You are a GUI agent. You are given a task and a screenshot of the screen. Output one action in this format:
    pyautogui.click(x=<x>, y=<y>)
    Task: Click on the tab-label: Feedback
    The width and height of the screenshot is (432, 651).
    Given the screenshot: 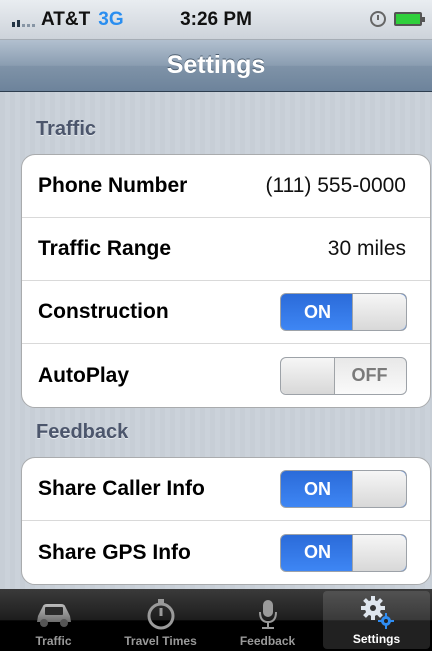 What is the action you would take?
    pyautogui.click(x=267, y=641)
    